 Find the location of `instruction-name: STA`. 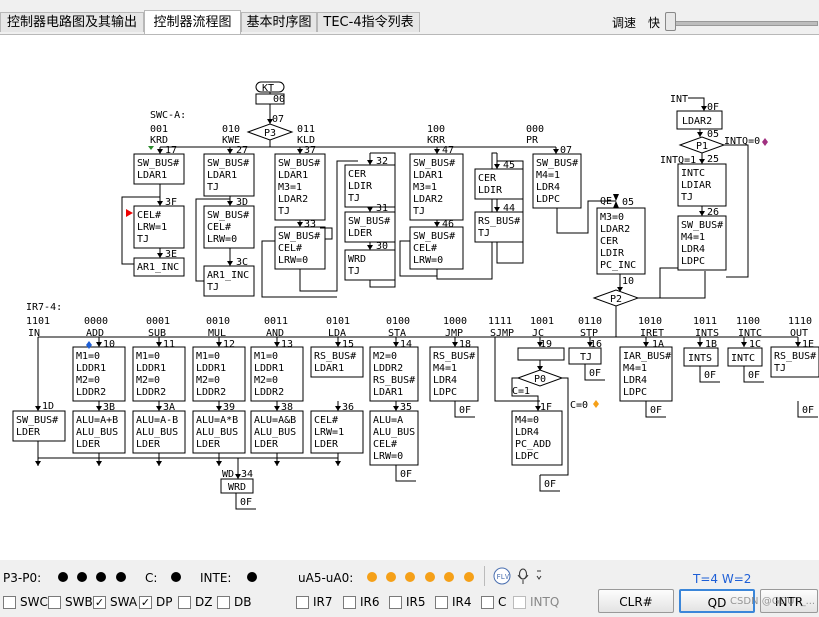

instruction-name: STA is located at coordinates (397, 333).